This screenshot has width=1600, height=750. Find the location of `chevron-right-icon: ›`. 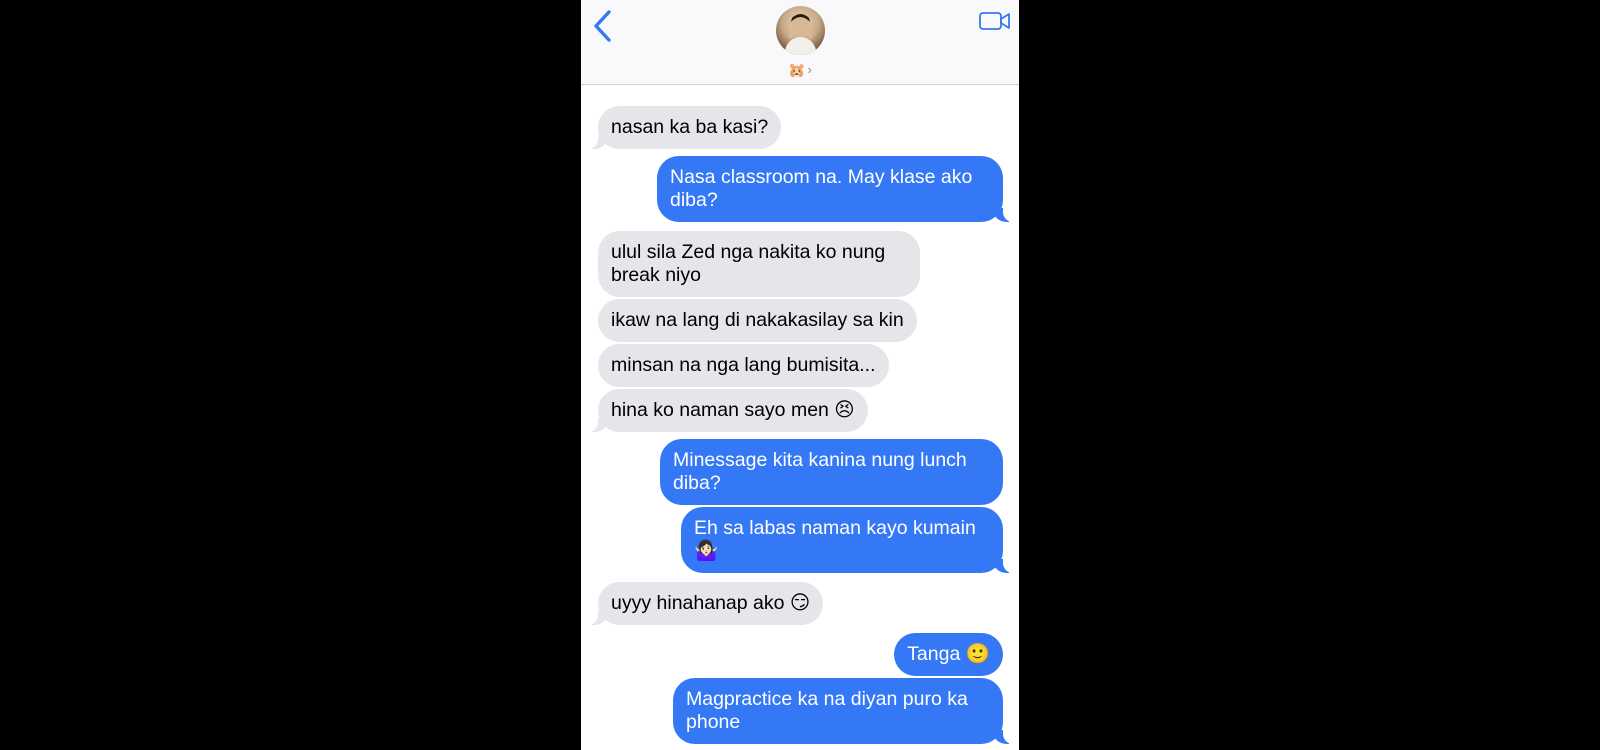

chevron-right-icon: › is located at coordinates (809, 69).